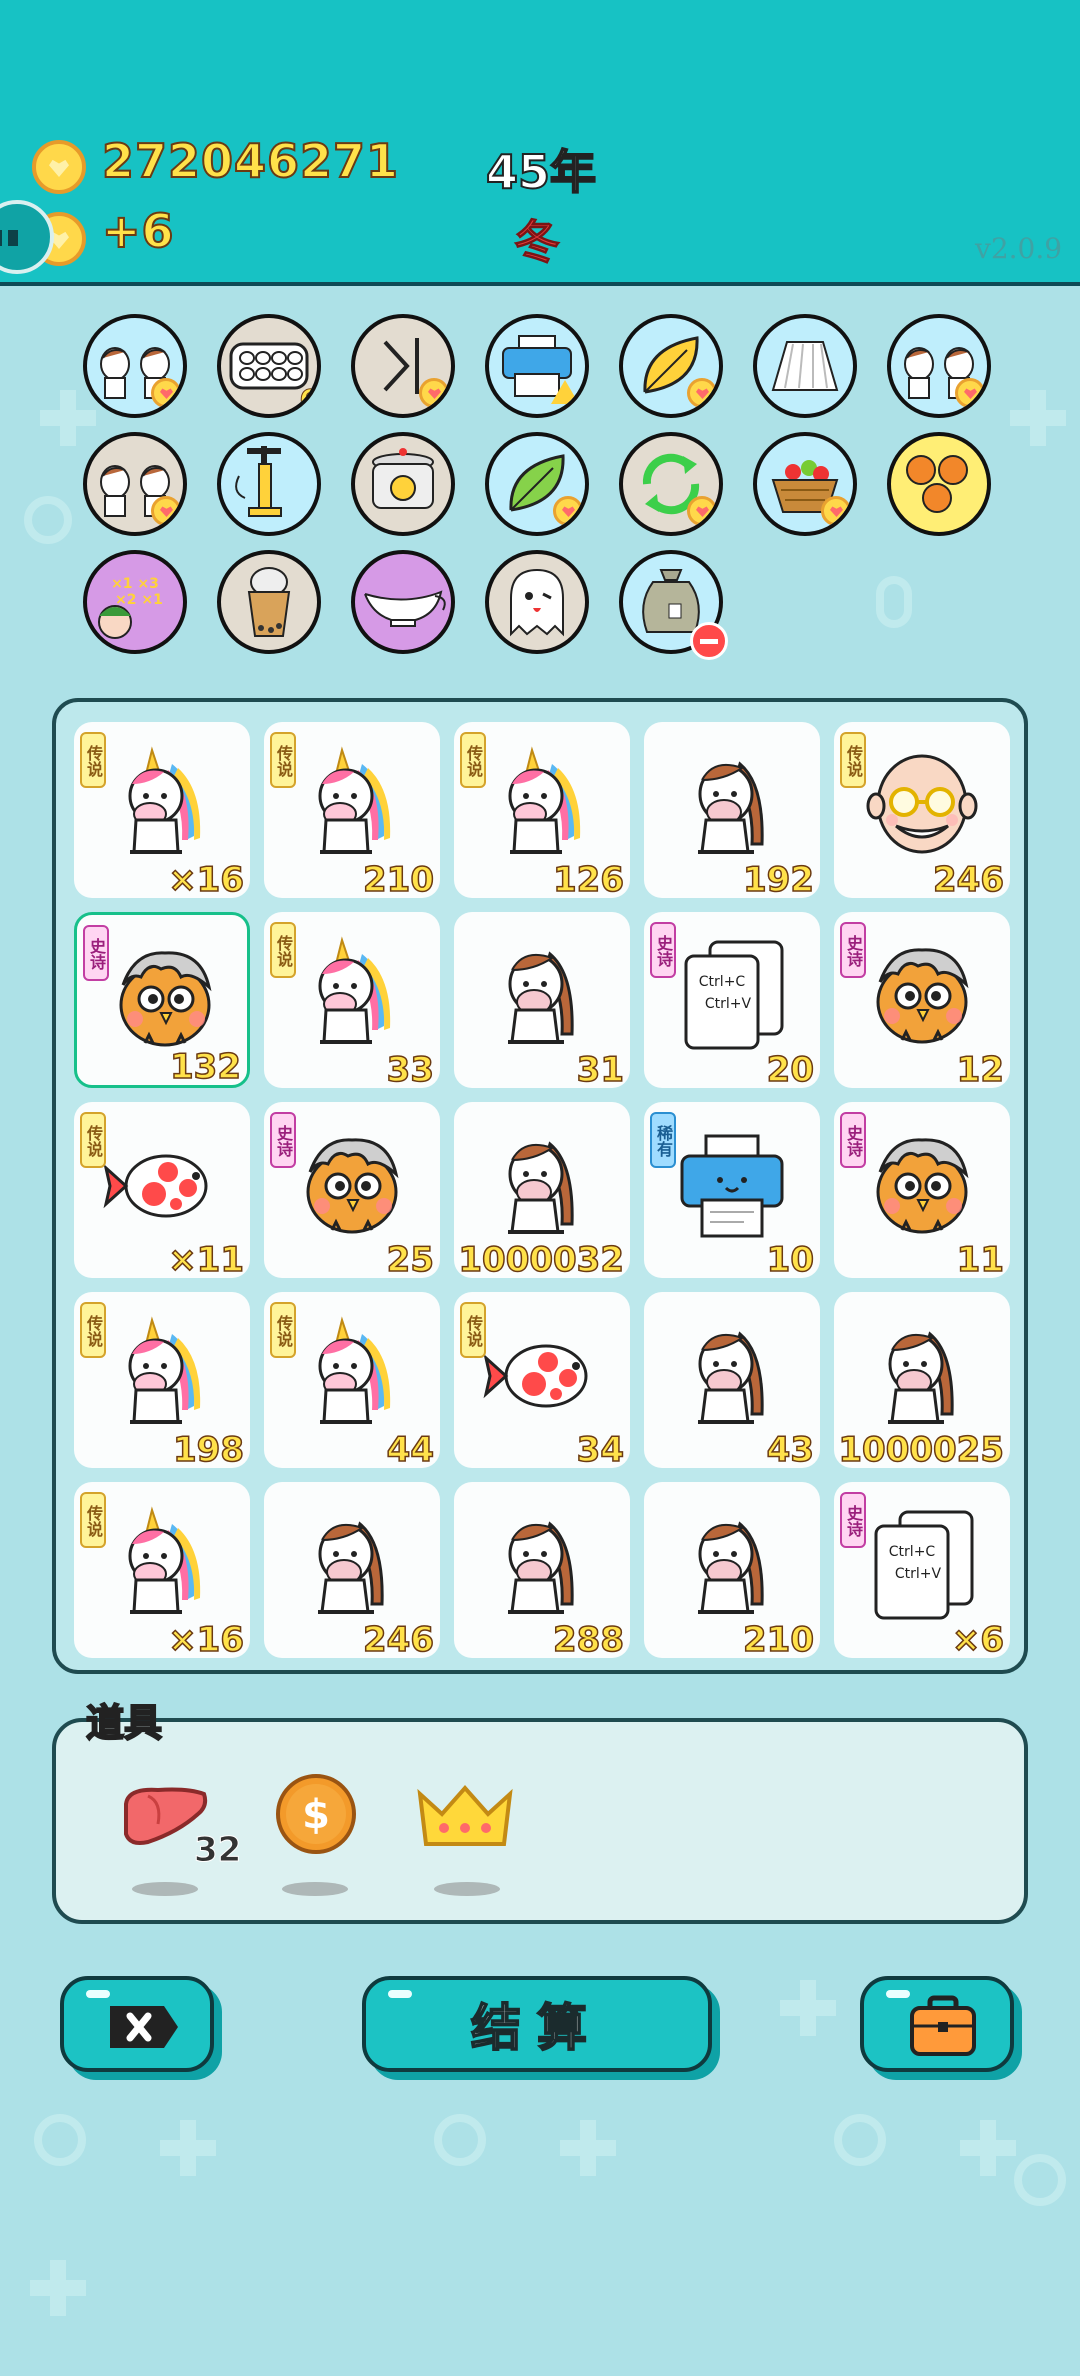 This screenshot has width=1080, height=2376. I want to click on ghost-icon, so click(537, 602).